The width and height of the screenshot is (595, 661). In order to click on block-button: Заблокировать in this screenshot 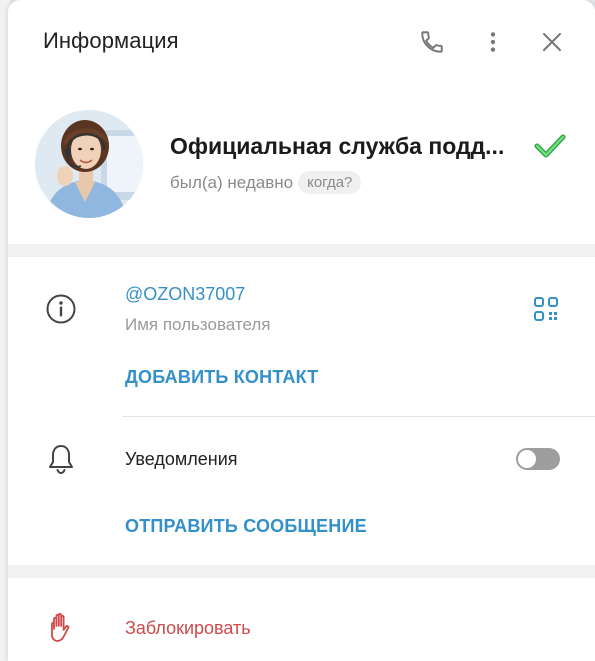, I will do `click(188, 628)`.